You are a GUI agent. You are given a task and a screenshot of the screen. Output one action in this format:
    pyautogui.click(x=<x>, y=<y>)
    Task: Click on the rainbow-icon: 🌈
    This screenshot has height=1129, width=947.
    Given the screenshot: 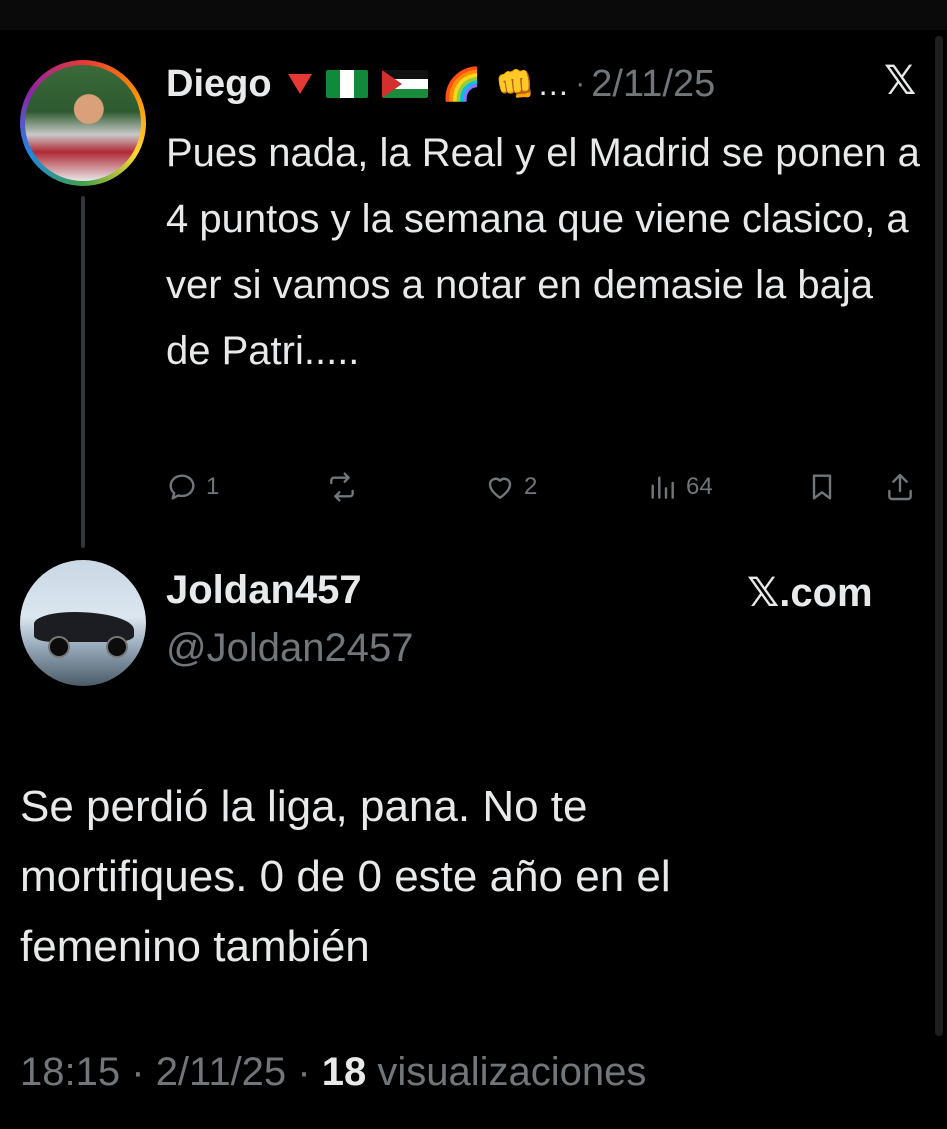 What is the action you would take?
    pyautogui.click(x=461, y=84)
    